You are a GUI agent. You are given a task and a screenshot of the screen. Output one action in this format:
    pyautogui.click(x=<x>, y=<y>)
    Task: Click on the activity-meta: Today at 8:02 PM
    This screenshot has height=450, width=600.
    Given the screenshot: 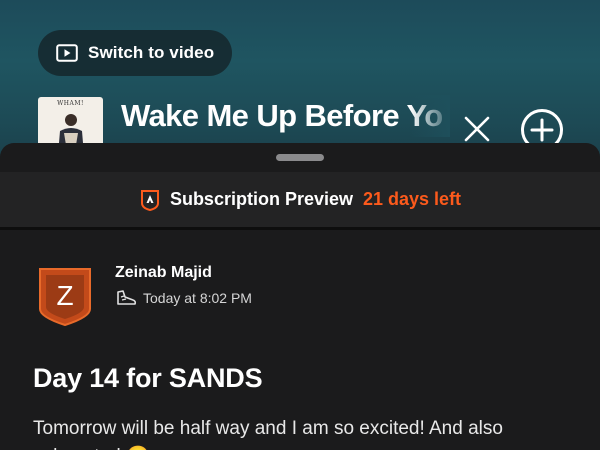 What is the action you would take?
    pyautogui.click(x=183, y=298)
    